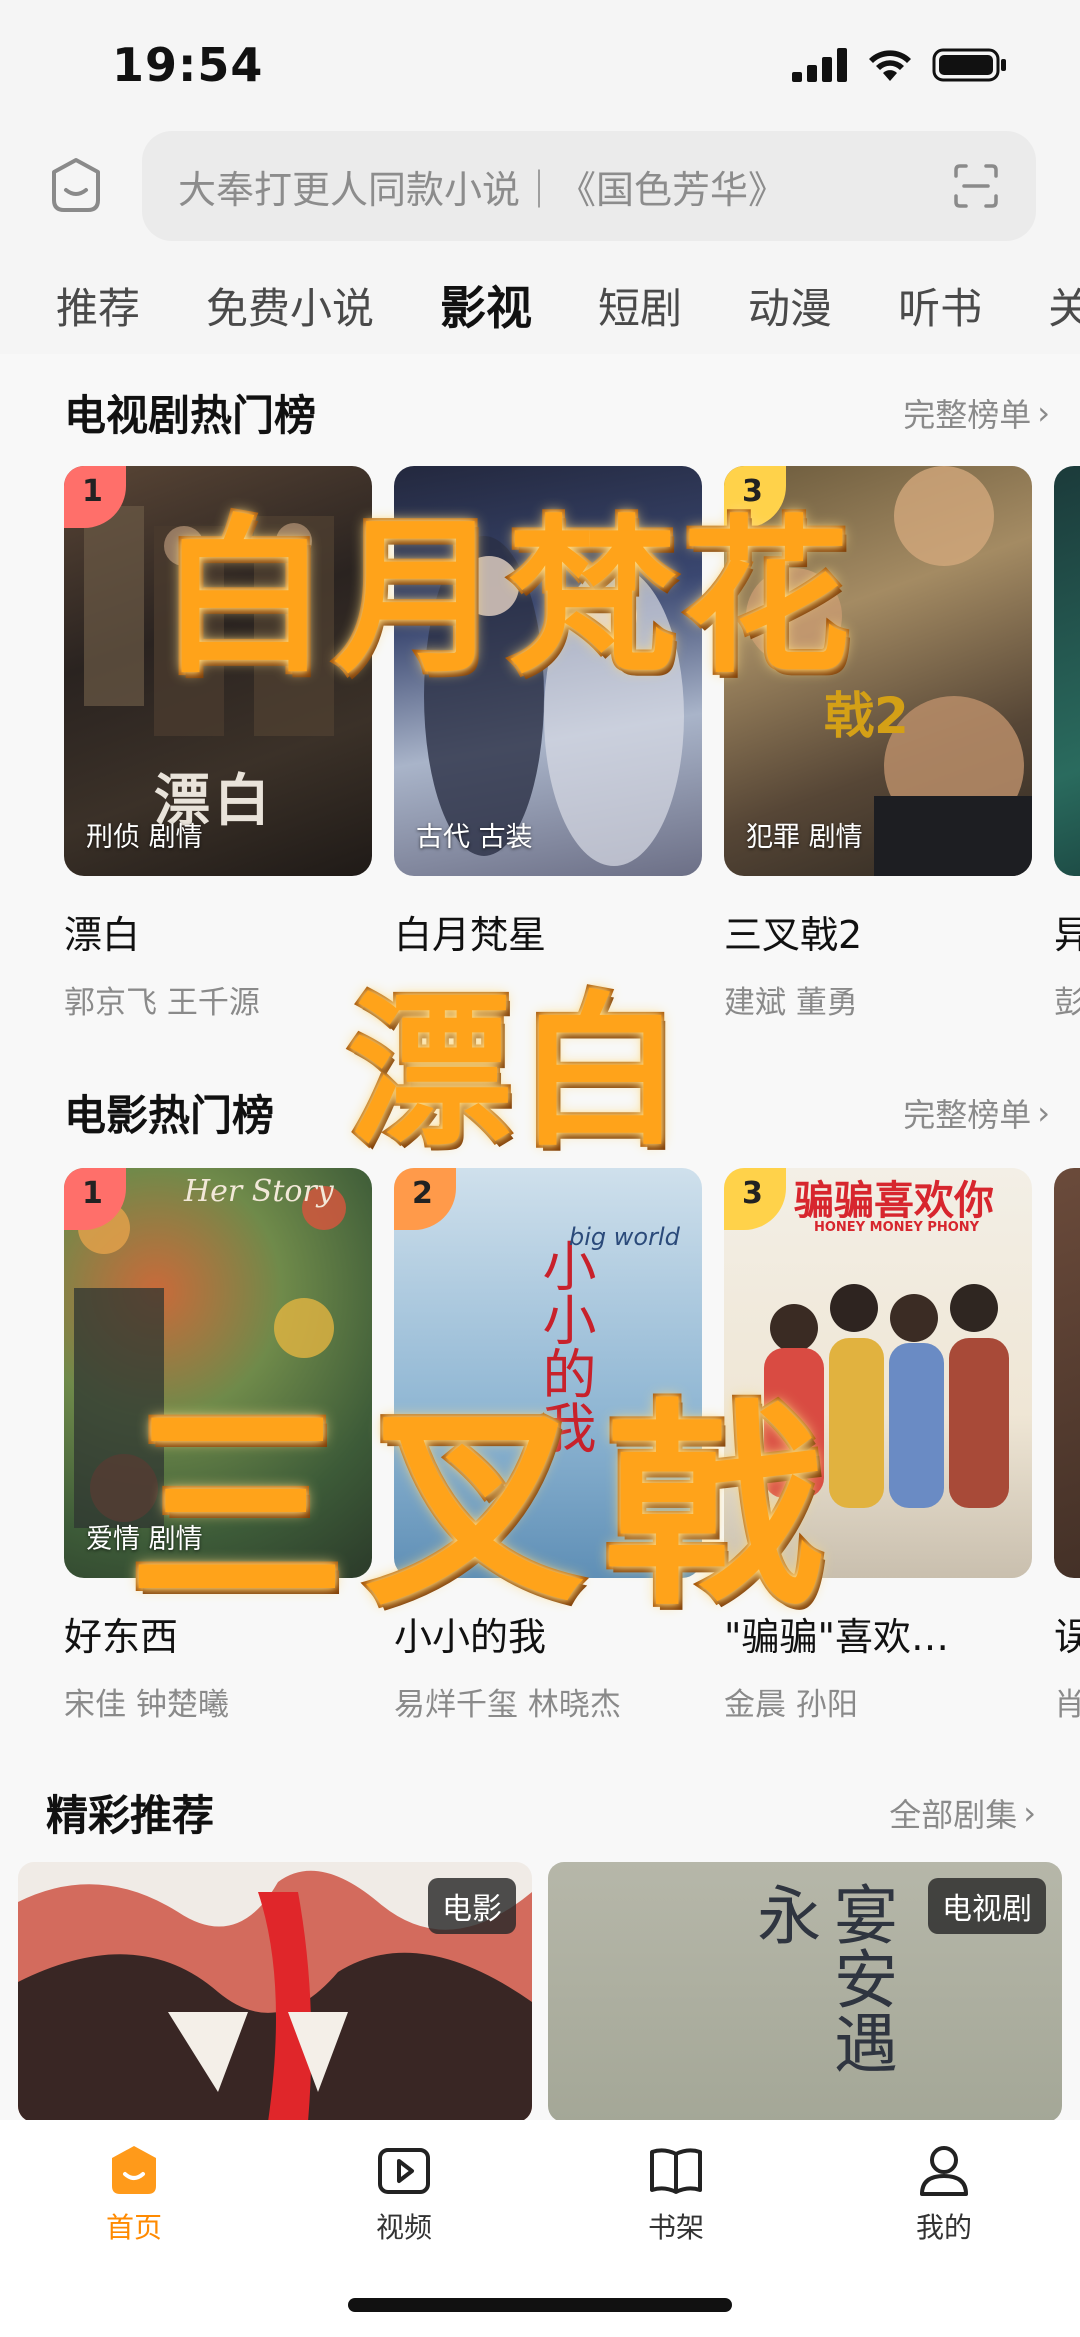 Image resolution: width=1080 pixels, height=2337 pixels. I want to click on wifi-icon, so click(890, 65).